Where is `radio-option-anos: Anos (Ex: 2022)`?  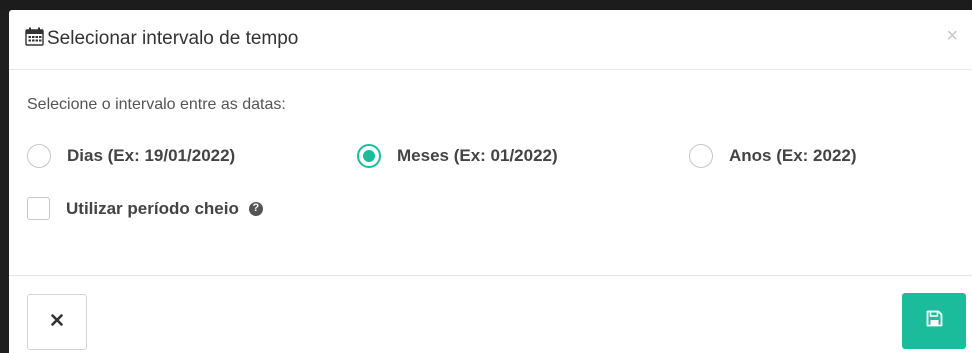 radio-option-anos: Anos (Ex: 2022) is located at coordinates (773, 156).